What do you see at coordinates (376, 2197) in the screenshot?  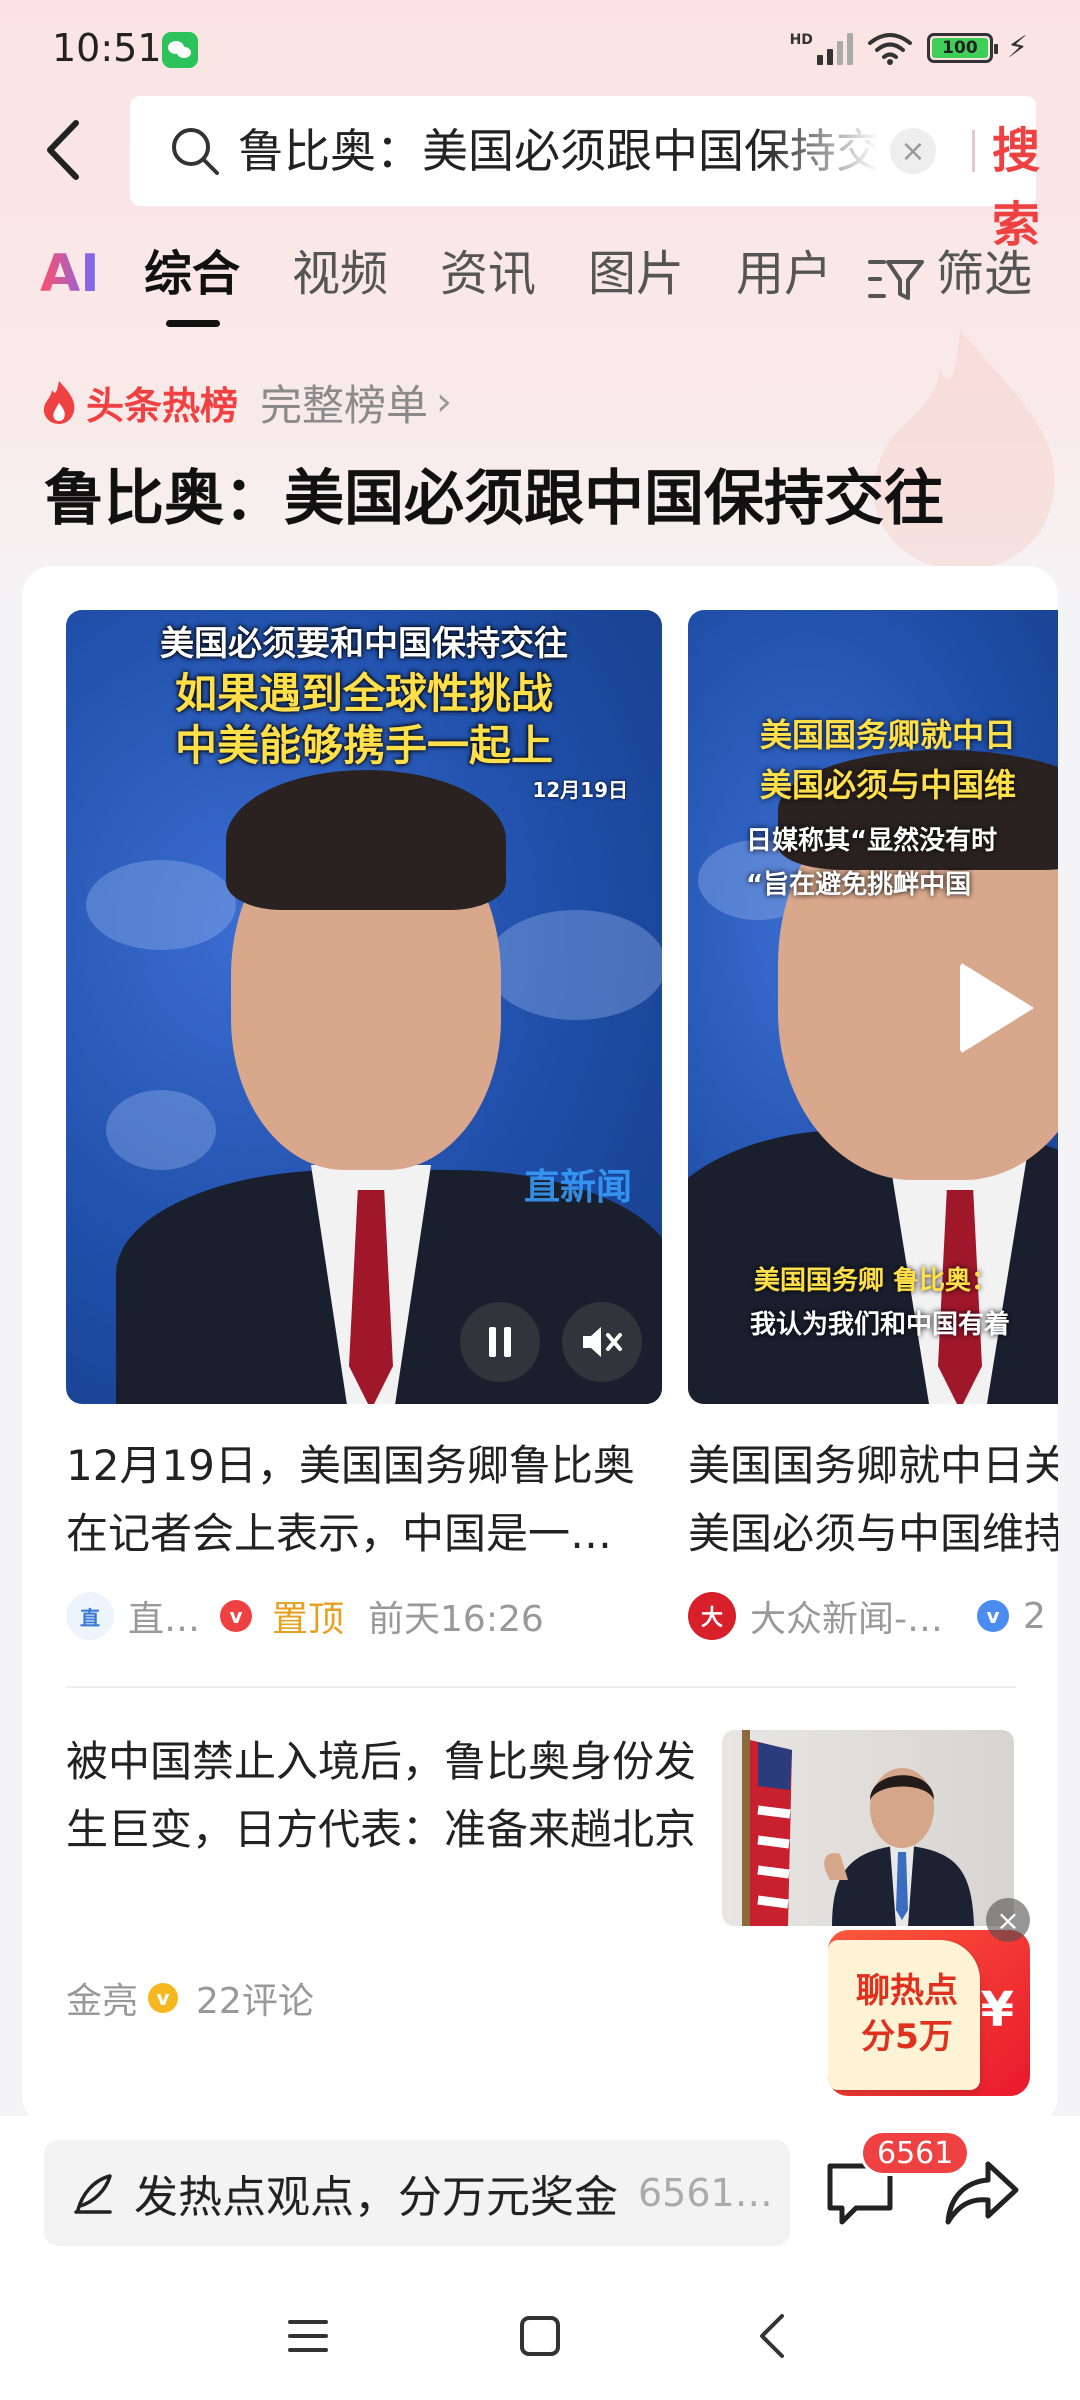 I see `comment-placeholder: 发热点观点，分万元奖金` at bounding box center [376, 2197].